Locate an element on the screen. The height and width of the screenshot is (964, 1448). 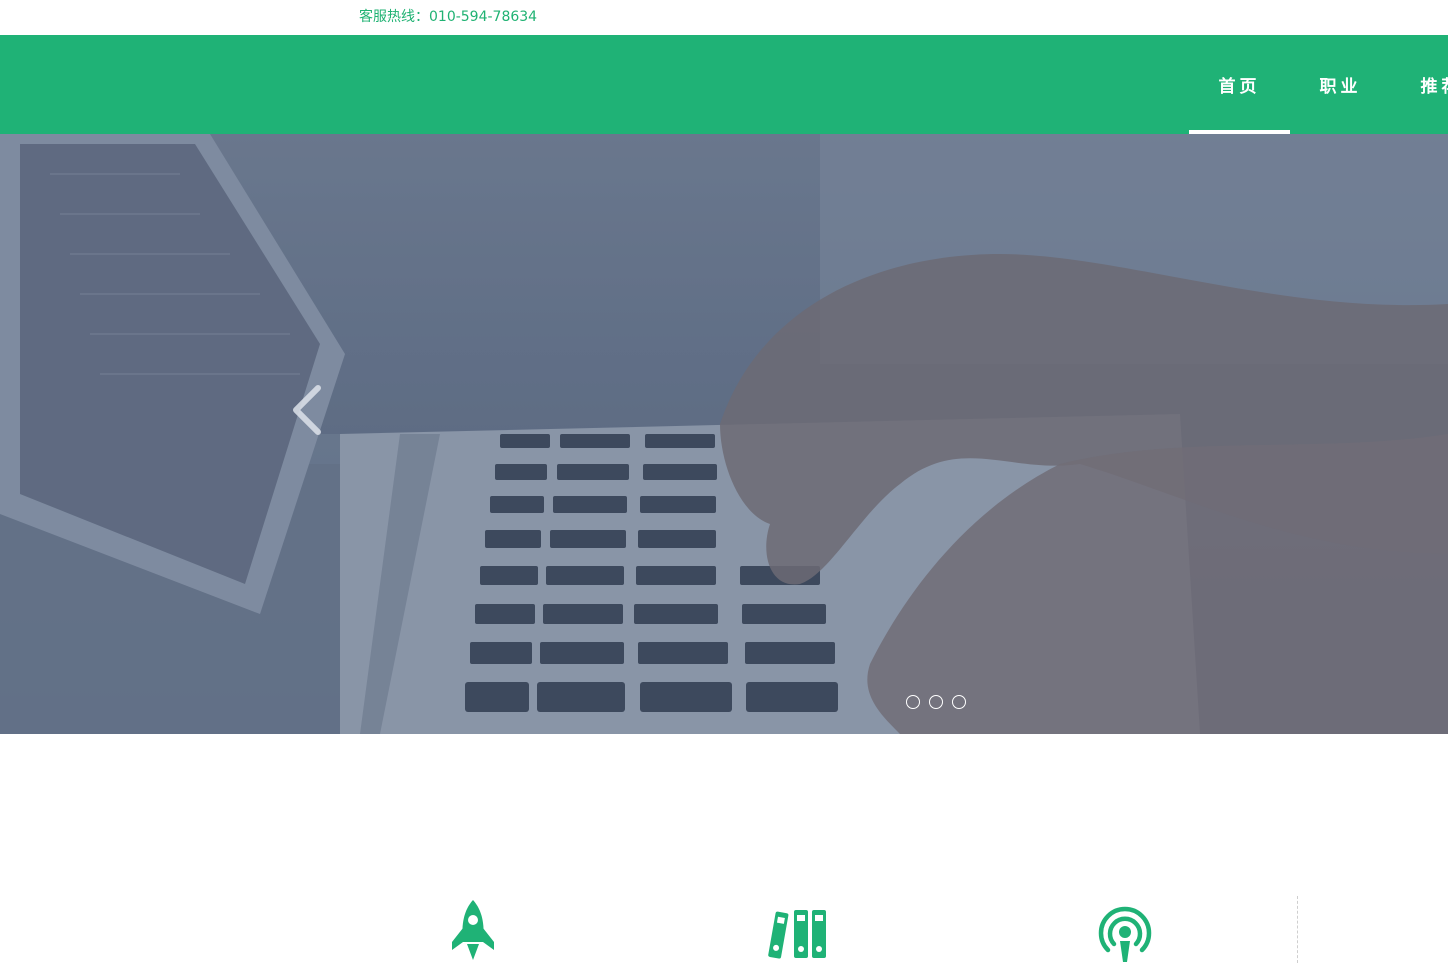
nav-item-home: 首页 is located at coordinates (1239, 84).